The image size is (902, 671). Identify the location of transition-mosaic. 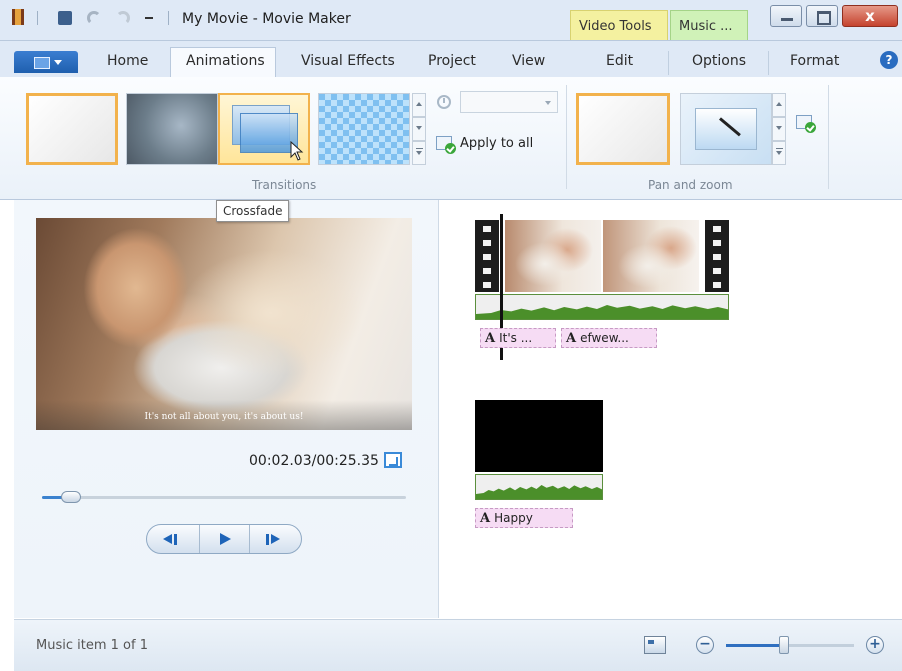
(364, 129).